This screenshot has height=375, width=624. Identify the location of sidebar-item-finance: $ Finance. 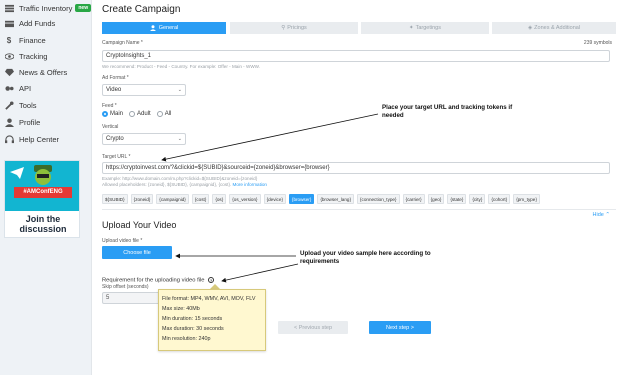
(46, 40).